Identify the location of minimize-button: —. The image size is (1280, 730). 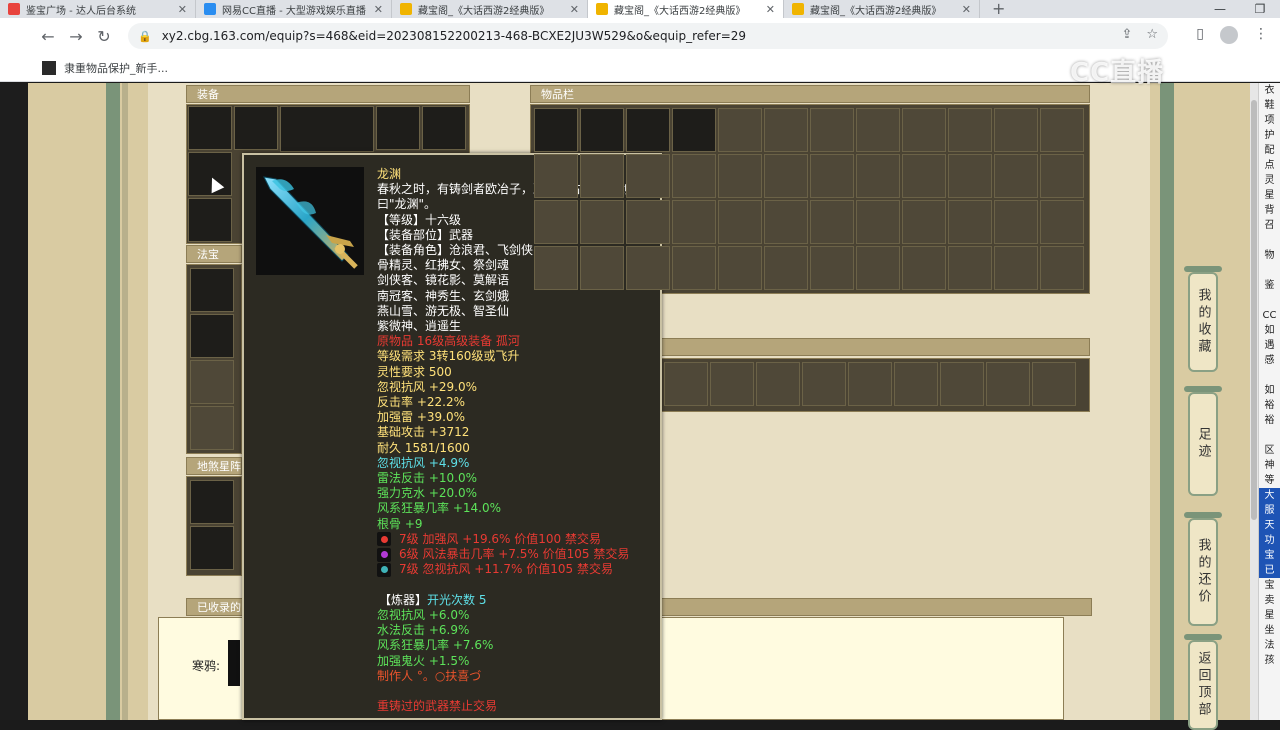
(1220, 9).